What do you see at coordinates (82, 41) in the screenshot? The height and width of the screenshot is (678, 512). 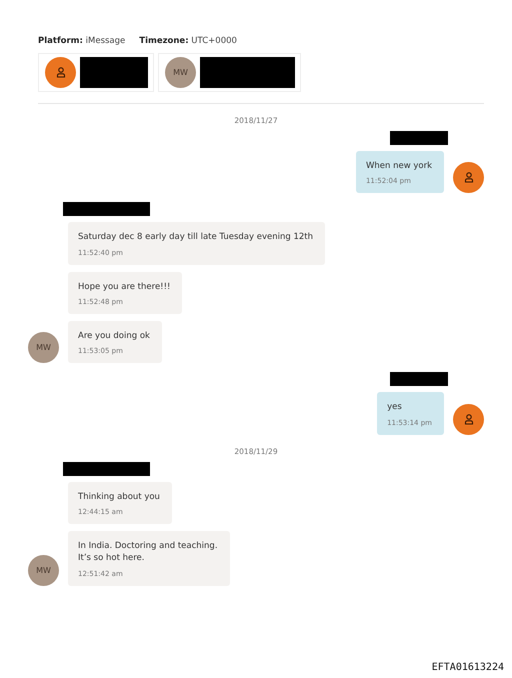 I see `platform-text: Platform: iMessage` at bounding box center [82, 41].